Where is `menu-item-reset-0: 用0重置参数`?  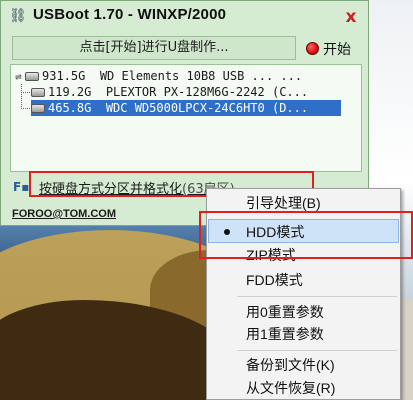 menu-item-reset-0: 用0重置参数 is located at coordinates (303, 312).